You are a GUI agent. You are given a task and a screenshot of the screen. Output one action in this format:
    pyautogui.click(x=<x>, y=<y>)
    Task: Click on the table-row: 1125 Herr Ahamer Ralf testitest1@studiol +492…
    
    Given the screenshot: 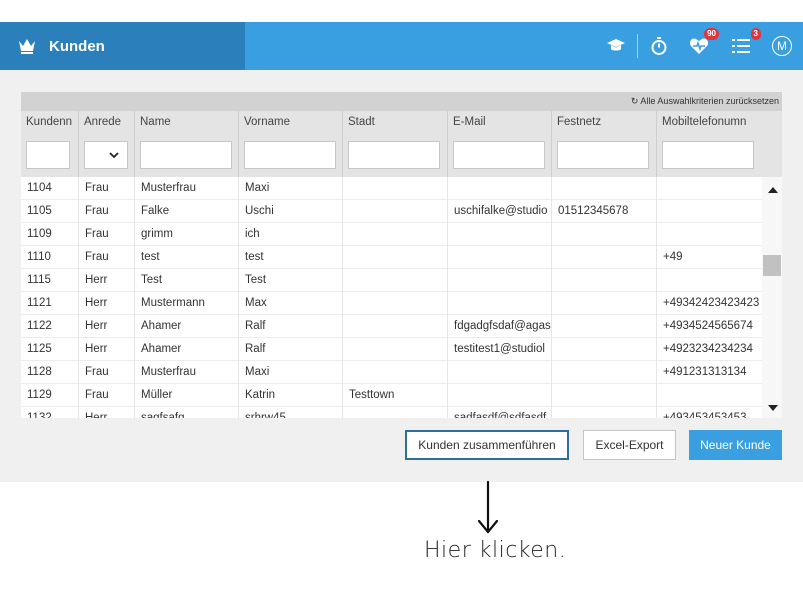 What is the action you would take?
    pyautogui.click(x=391, y=349)
    